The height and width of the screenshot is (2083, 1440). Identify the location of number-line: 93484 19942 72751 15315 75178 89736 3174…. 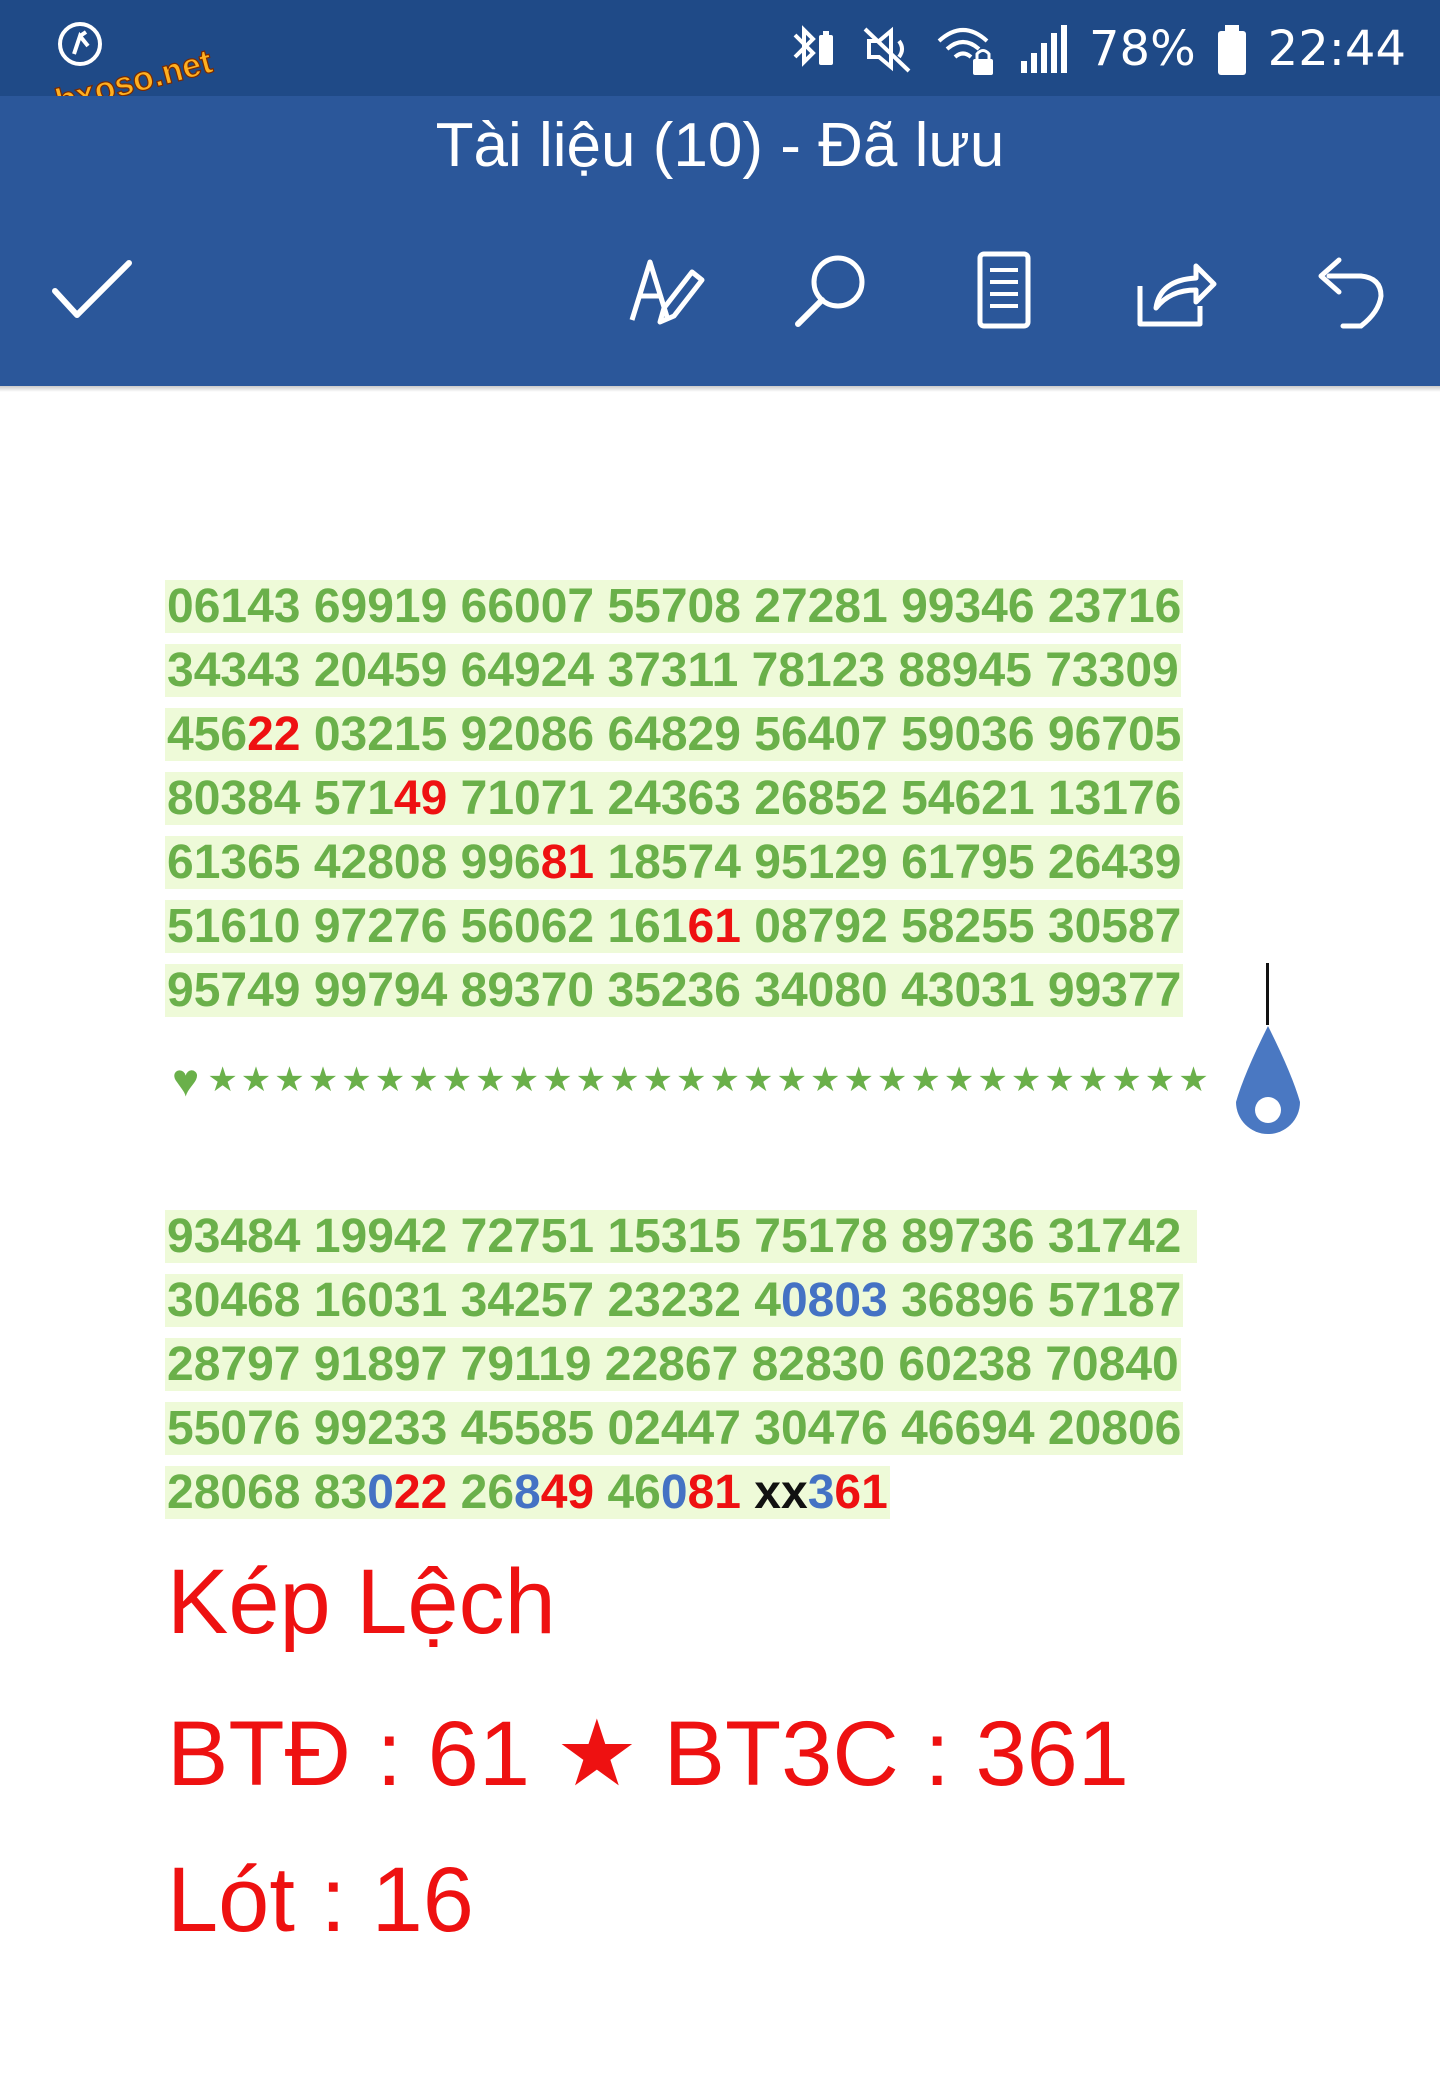
(681, 1237).